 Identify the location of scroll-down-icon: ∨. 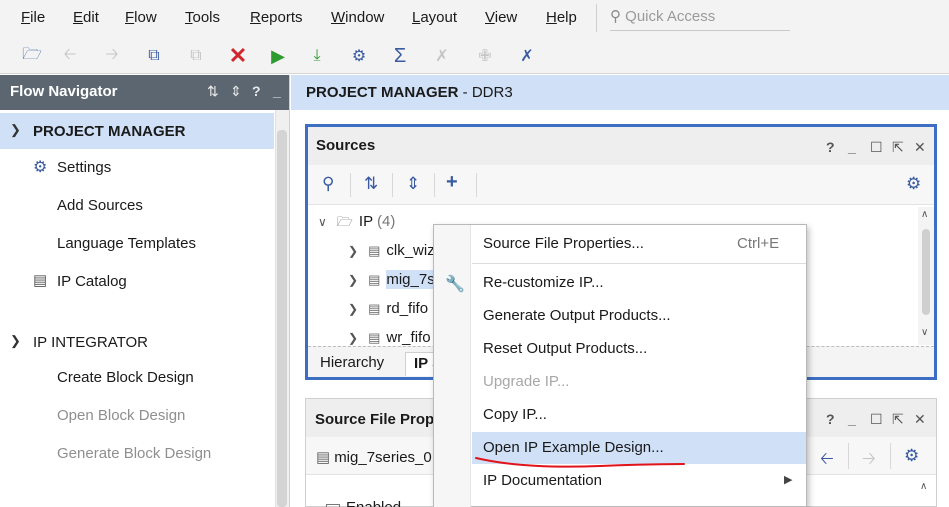
(924, 332).